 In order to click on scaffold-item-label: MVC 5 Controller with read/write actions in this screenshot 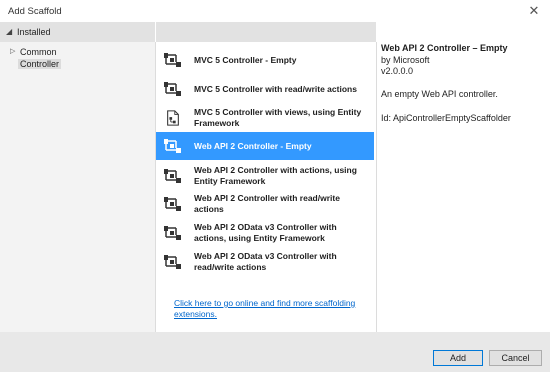, I will do `click(275, 89)`.